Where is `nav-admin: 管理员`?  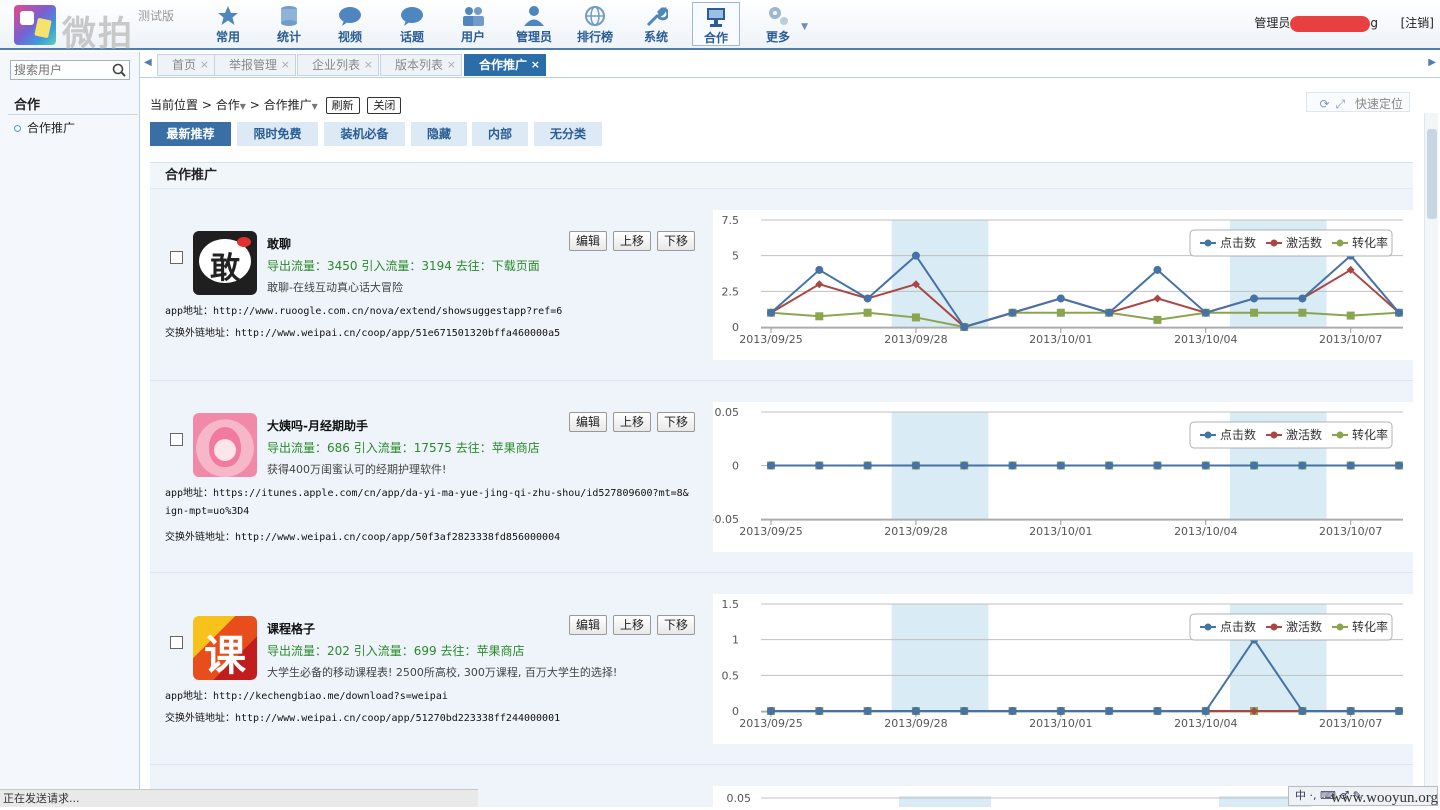 nav-admin: 管理员 is located at coordinates (534, 24).